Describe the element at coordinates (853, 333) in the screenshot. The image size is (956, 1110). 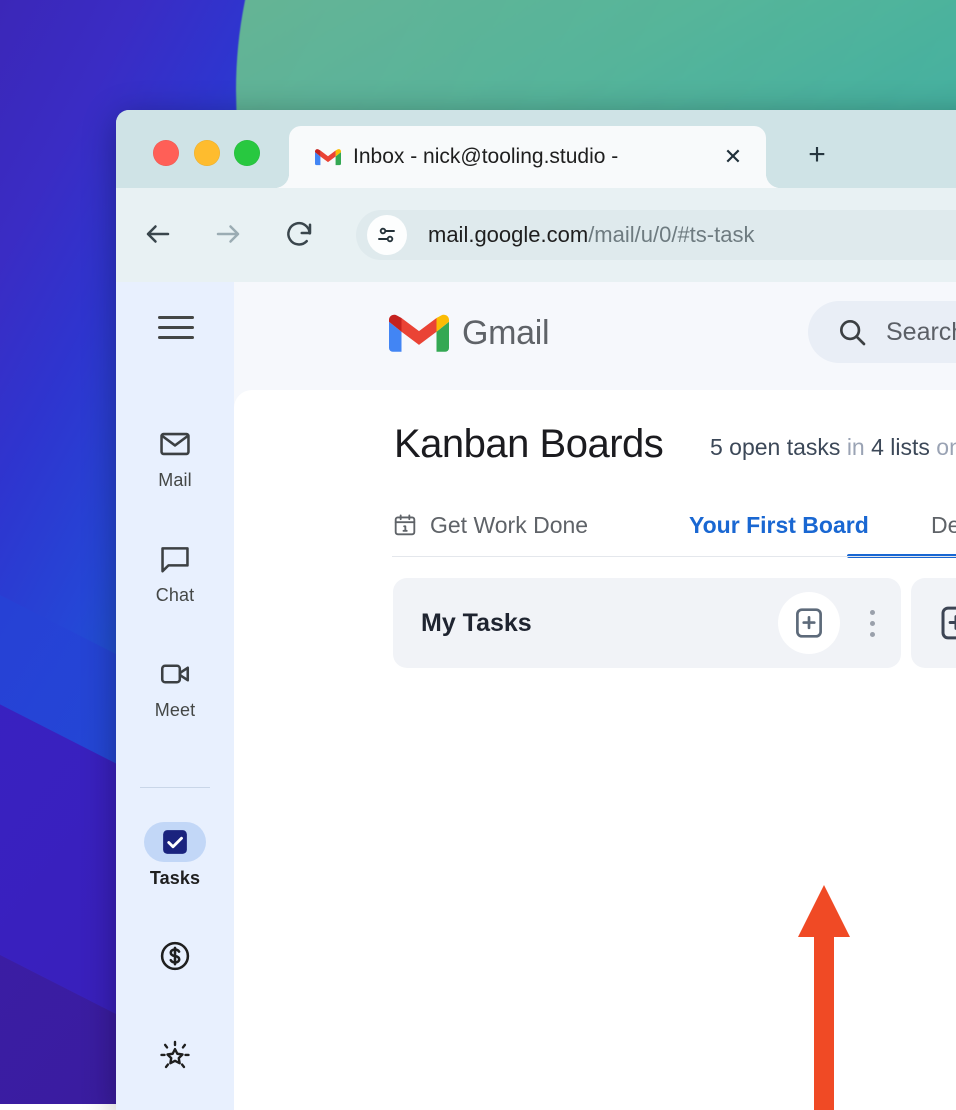
I see `search-icon` at that location.